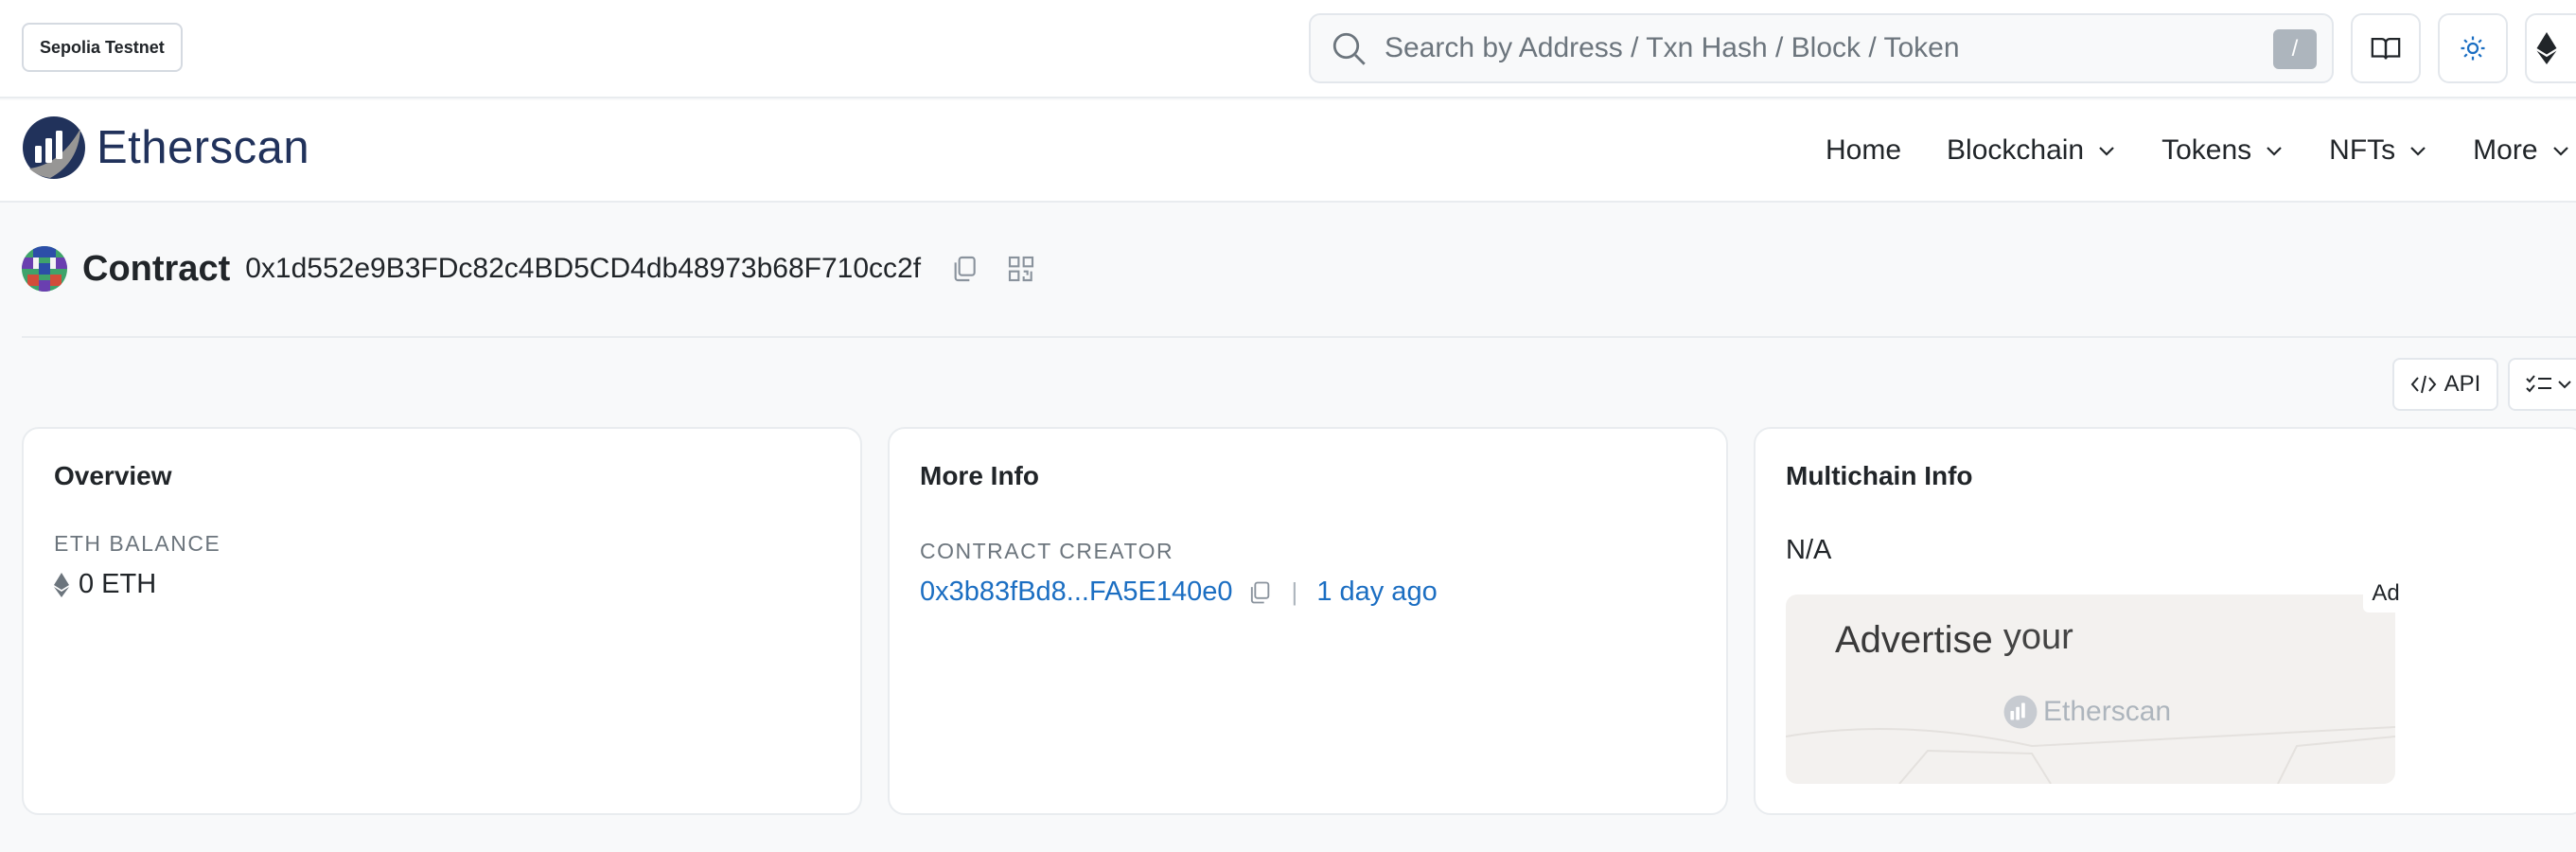 The image size is (2576, 852). I want to click on ad-brand: Etherscan, so click(2087, 712).